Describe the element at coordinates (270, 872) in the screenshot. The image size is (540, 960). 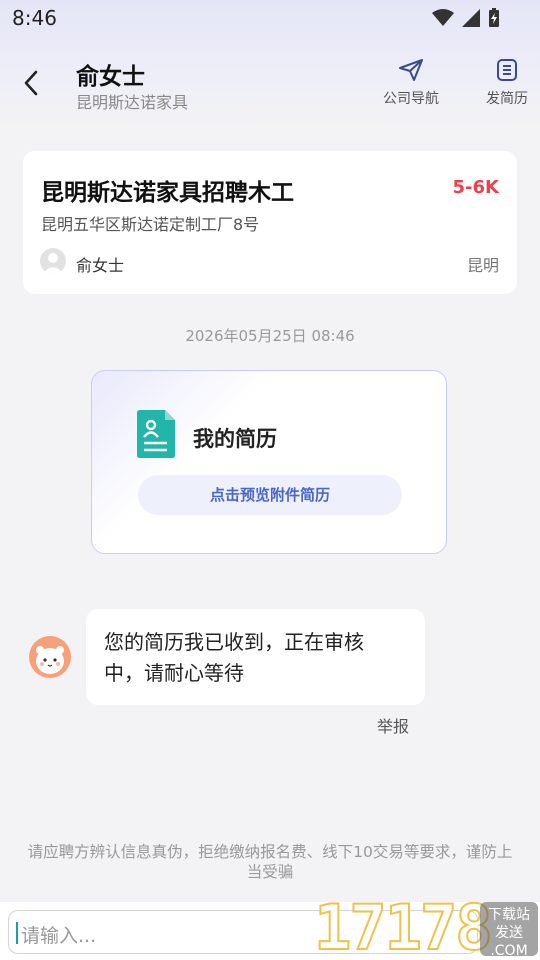
I see `safety-warning-line-2: 当受骗` at that location.